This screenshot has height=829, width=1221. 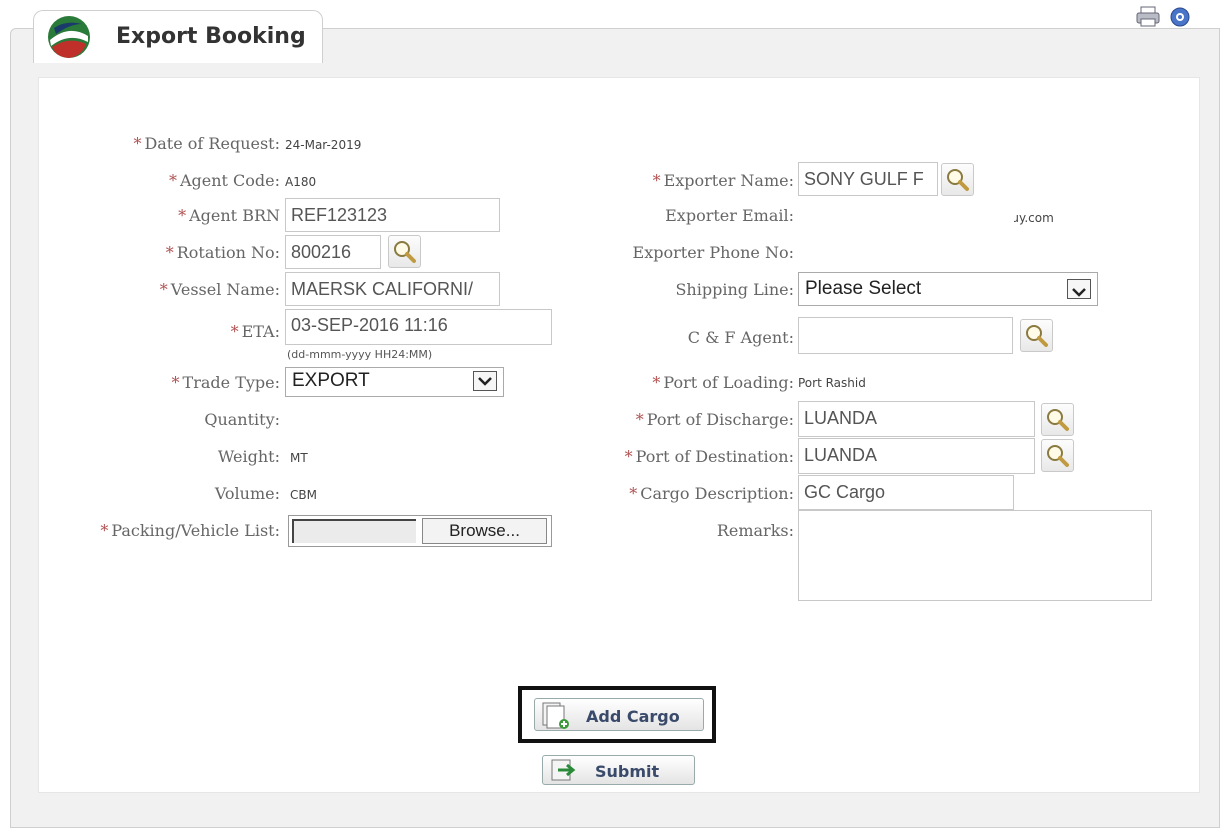 I want to click on shipping-line-select: Please Select, so click(x=948, y=289).